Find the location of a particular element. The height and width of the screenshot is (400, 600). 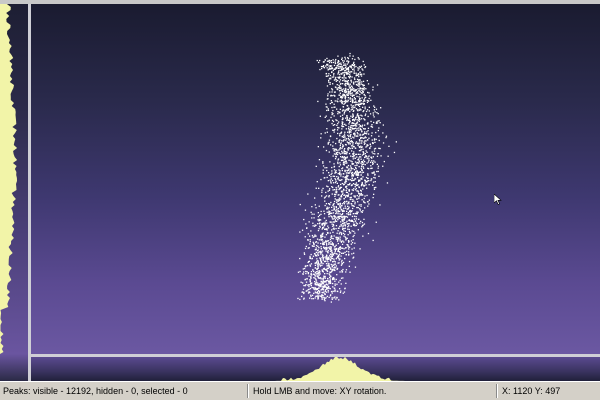

peak-cloud is located at coordinates (347, 177).